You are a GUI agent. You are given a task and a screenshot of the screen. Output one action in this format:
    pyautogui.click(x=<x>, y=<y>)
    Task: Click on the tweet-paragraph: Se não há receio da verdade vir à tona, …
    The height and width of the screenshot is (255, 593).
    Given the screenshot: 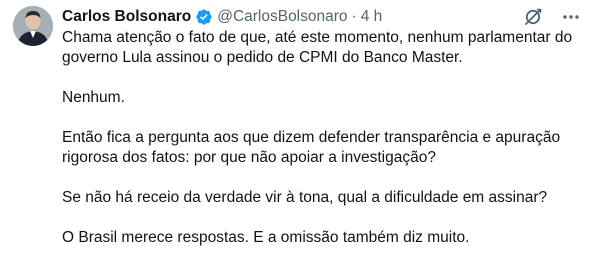 What is the action you would take?
    pyautogui.click(x=305, y=197)
    